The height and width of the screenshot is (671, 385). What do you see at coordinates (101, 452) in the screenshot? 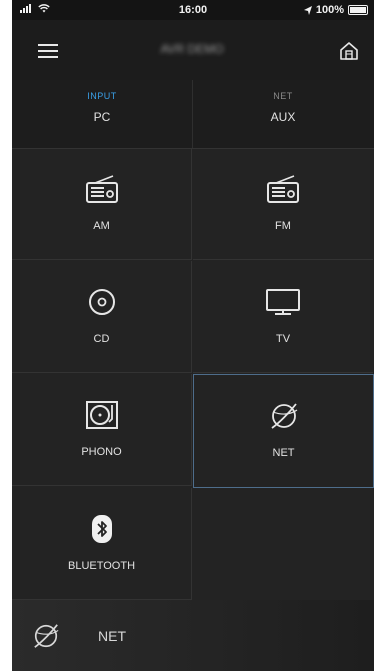
I see `source-label: PHONO` at bounding box center [101, 452].